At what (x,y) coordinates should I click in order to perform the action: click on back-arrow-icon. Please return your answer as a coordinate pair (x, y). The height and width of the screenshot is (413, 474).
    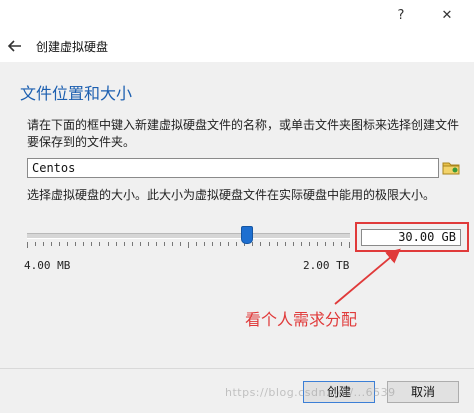
    Looking at the image, I should click on (15, 46).